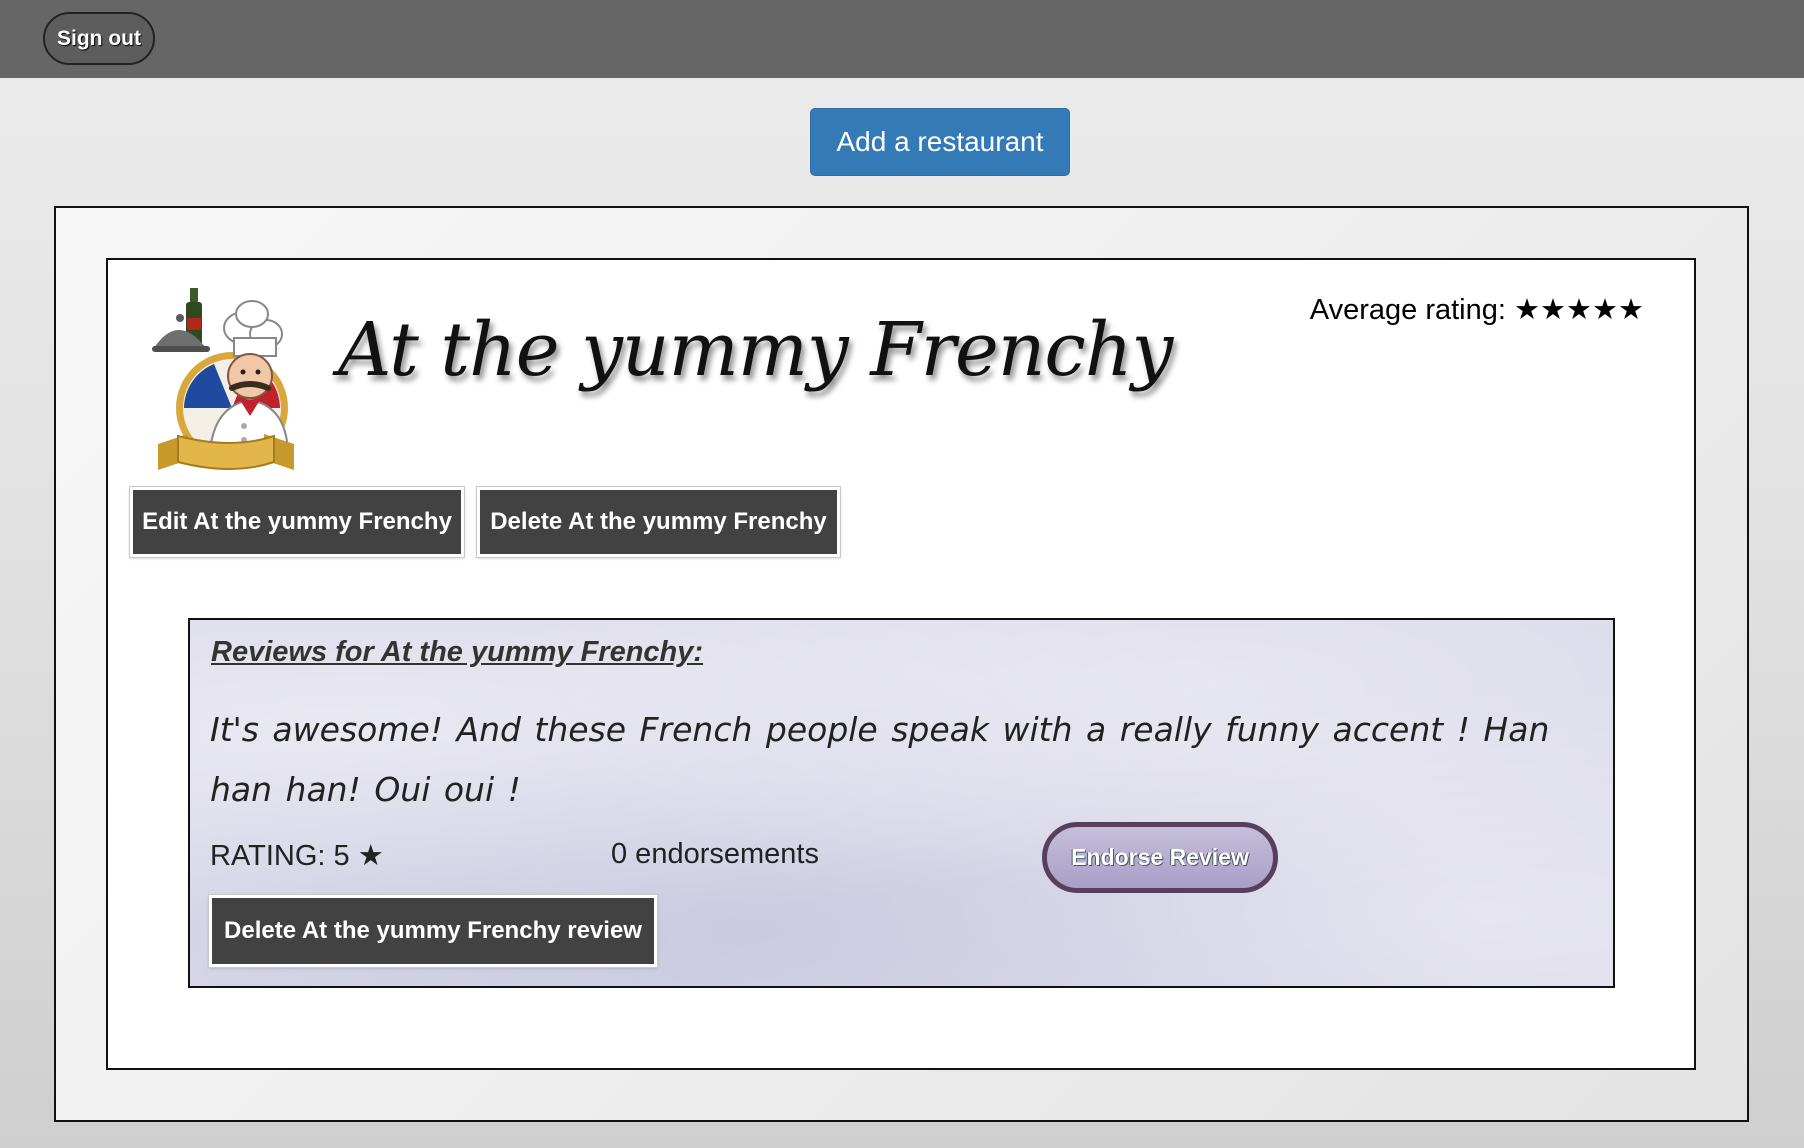 This screenshot has height=1148, width=1804. Describe the element at coordinates (755, 350) in the screenshot. I see `restaurant-title: At the yummy Frenchy` at that location.